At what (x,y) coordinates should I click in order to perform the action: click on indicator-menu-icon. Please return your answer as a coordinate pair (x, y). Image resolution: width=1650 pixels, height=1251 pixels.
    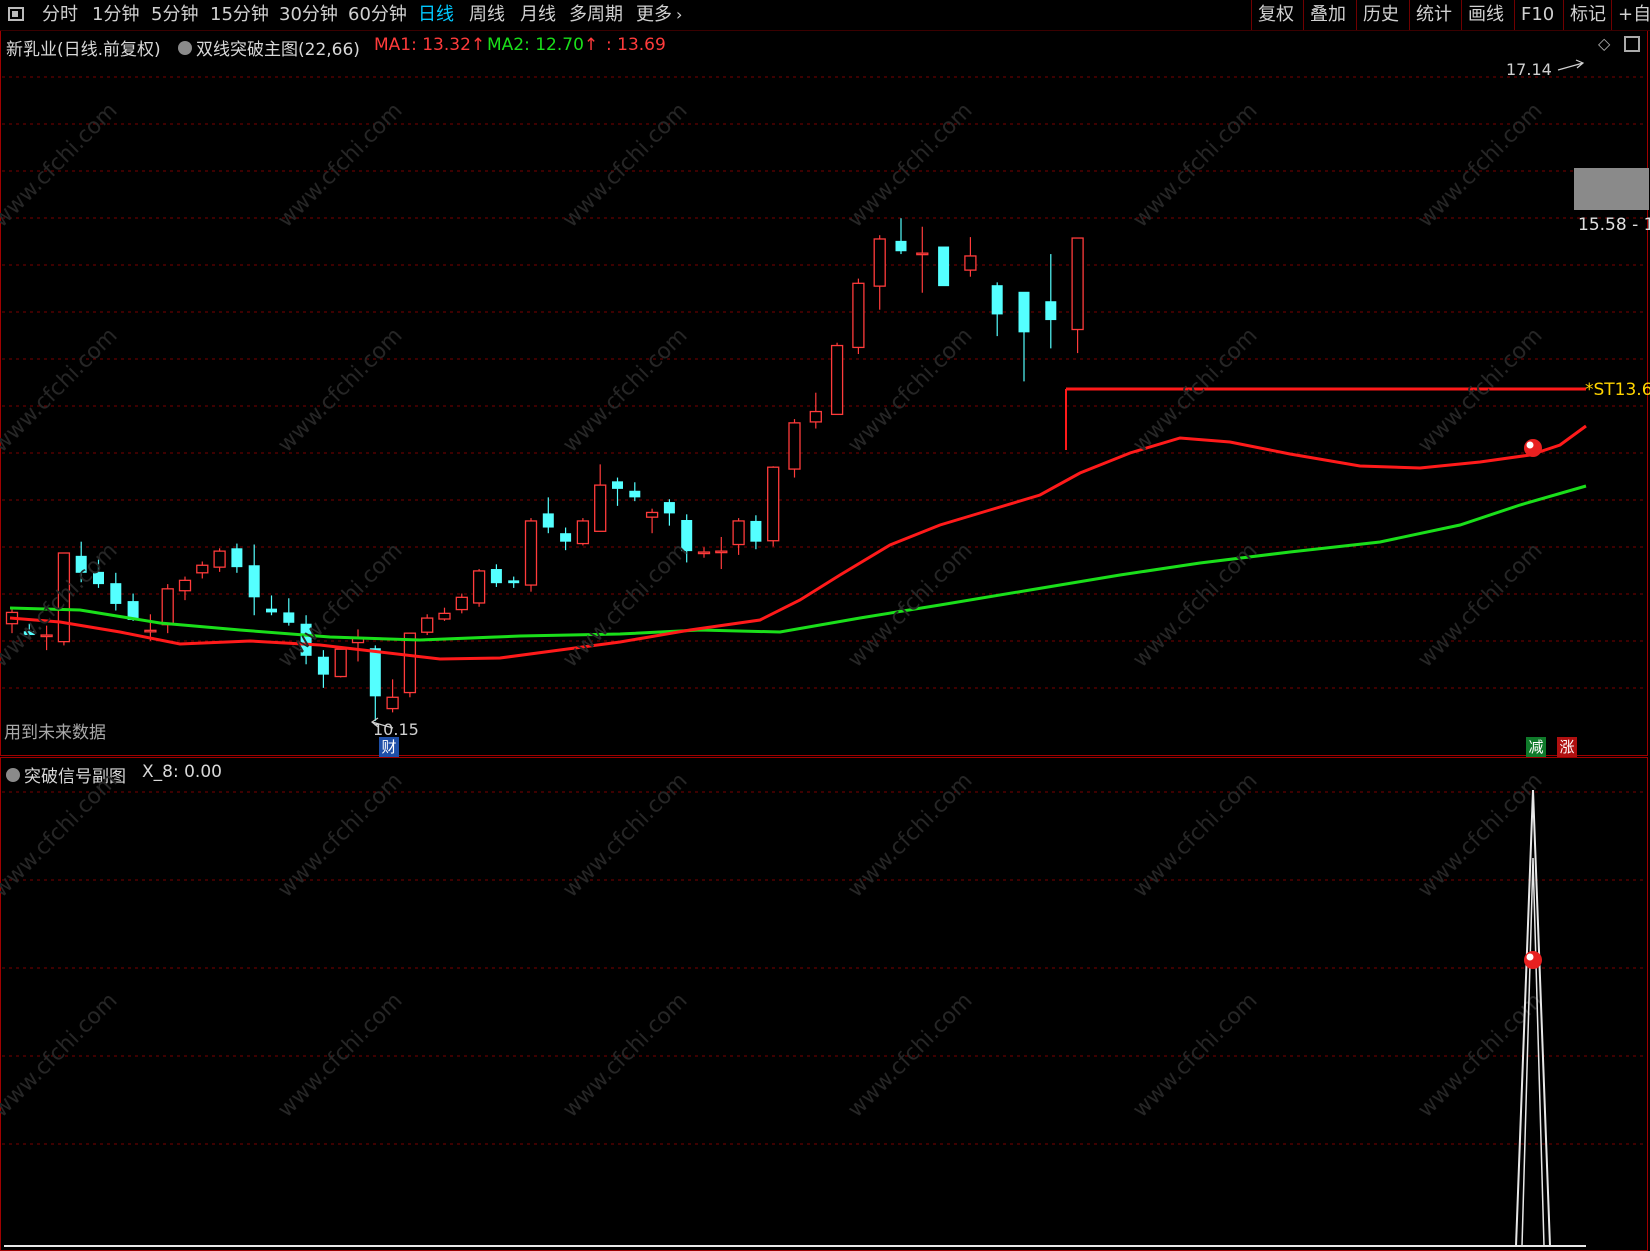
    Looking at the image, I should click on (13, 775).